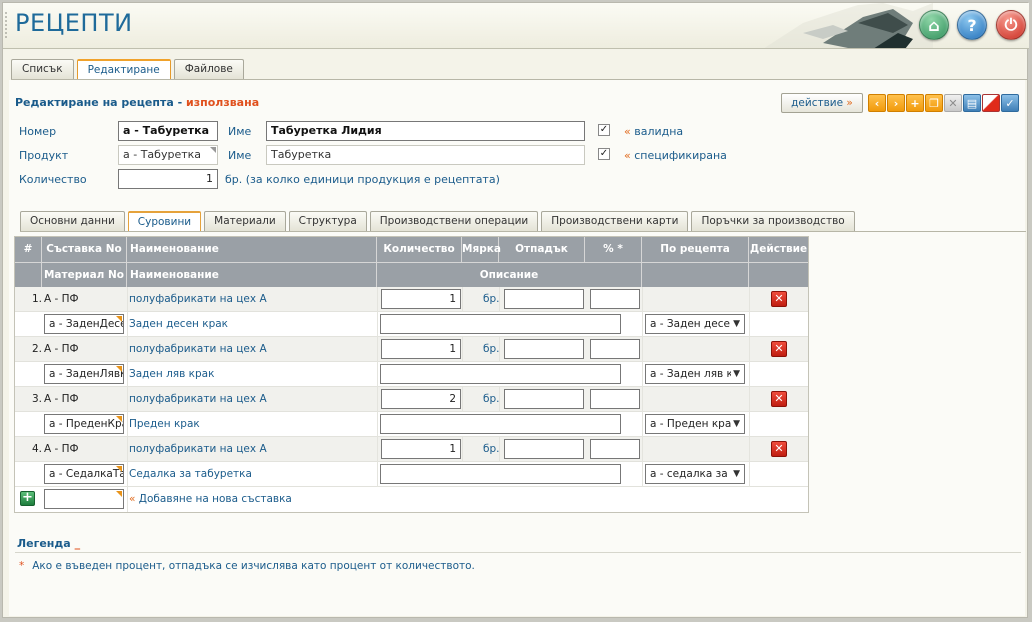 Image resolution: width=1032 pixels, height=622 pixels. What do you see at coordinates (38, 131) in the screenshot?
I see `number-label: Номер` at bounding box center [38, 131].